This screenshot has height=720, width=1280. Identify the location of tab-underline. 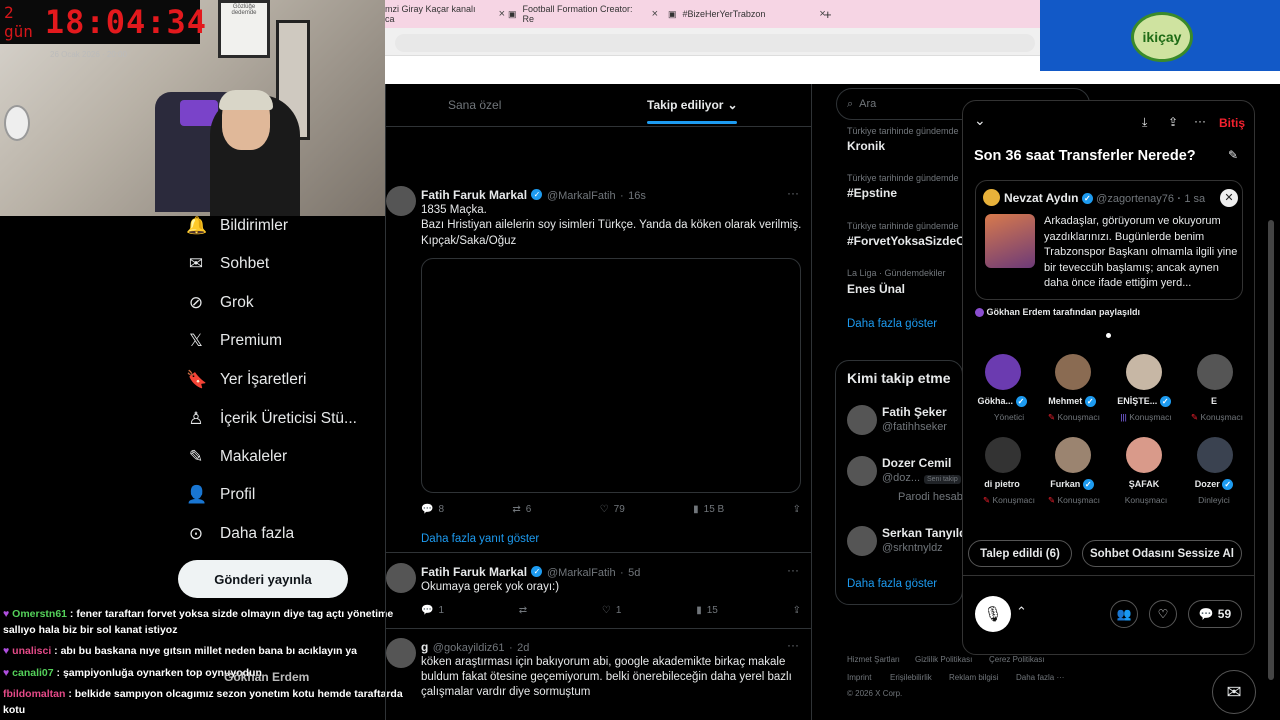
(692, 122).